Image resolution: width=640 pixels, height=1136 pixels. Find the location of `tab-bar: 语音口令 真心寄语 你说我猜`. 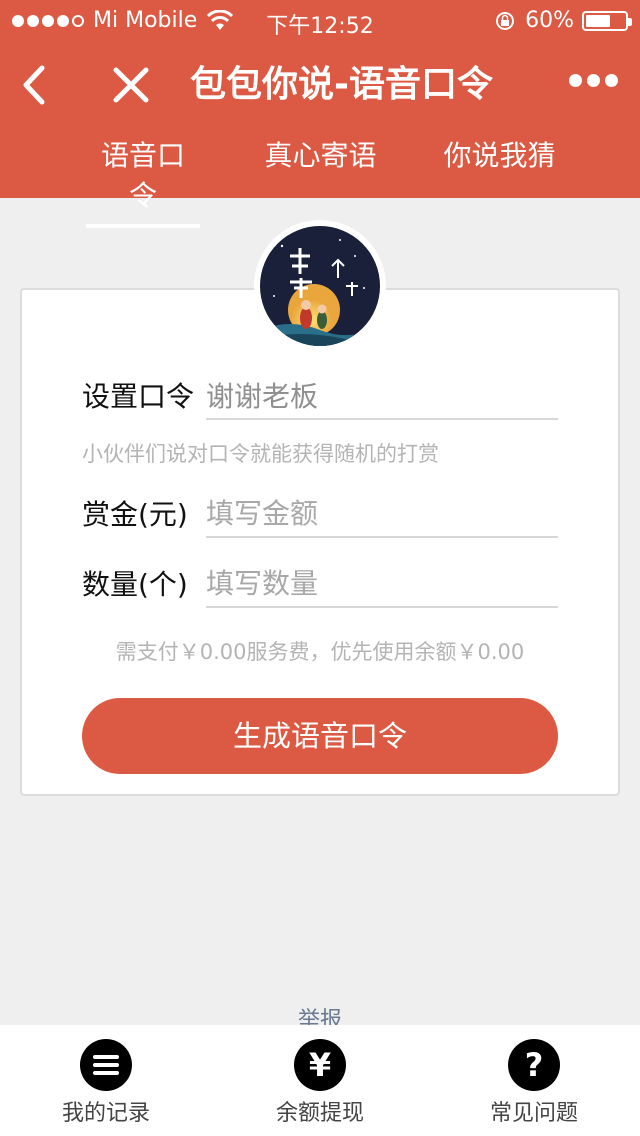

tab-bar: 语音口令 真心寄语 你说我猜 is located at coordinates (320, 182).